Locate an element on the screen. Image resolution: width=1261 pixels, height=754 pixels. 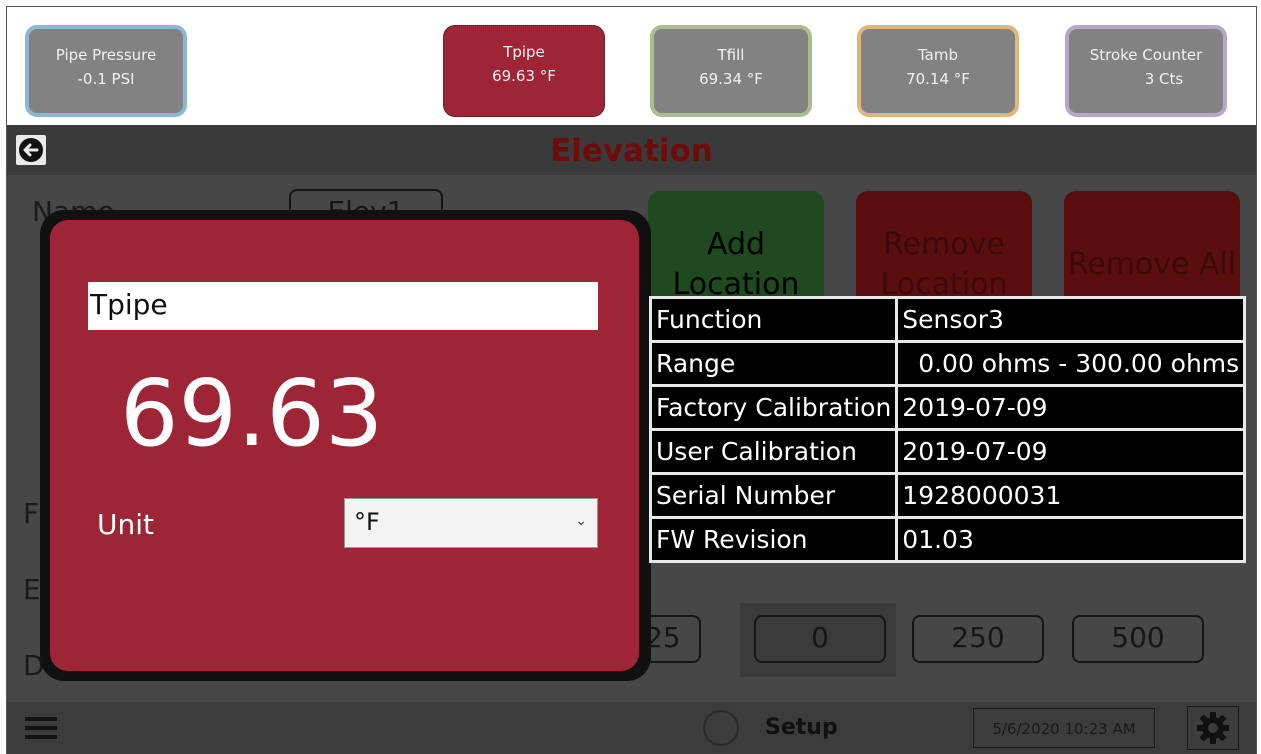
info-value: 01.03 is located at coordinates (1071, 539).